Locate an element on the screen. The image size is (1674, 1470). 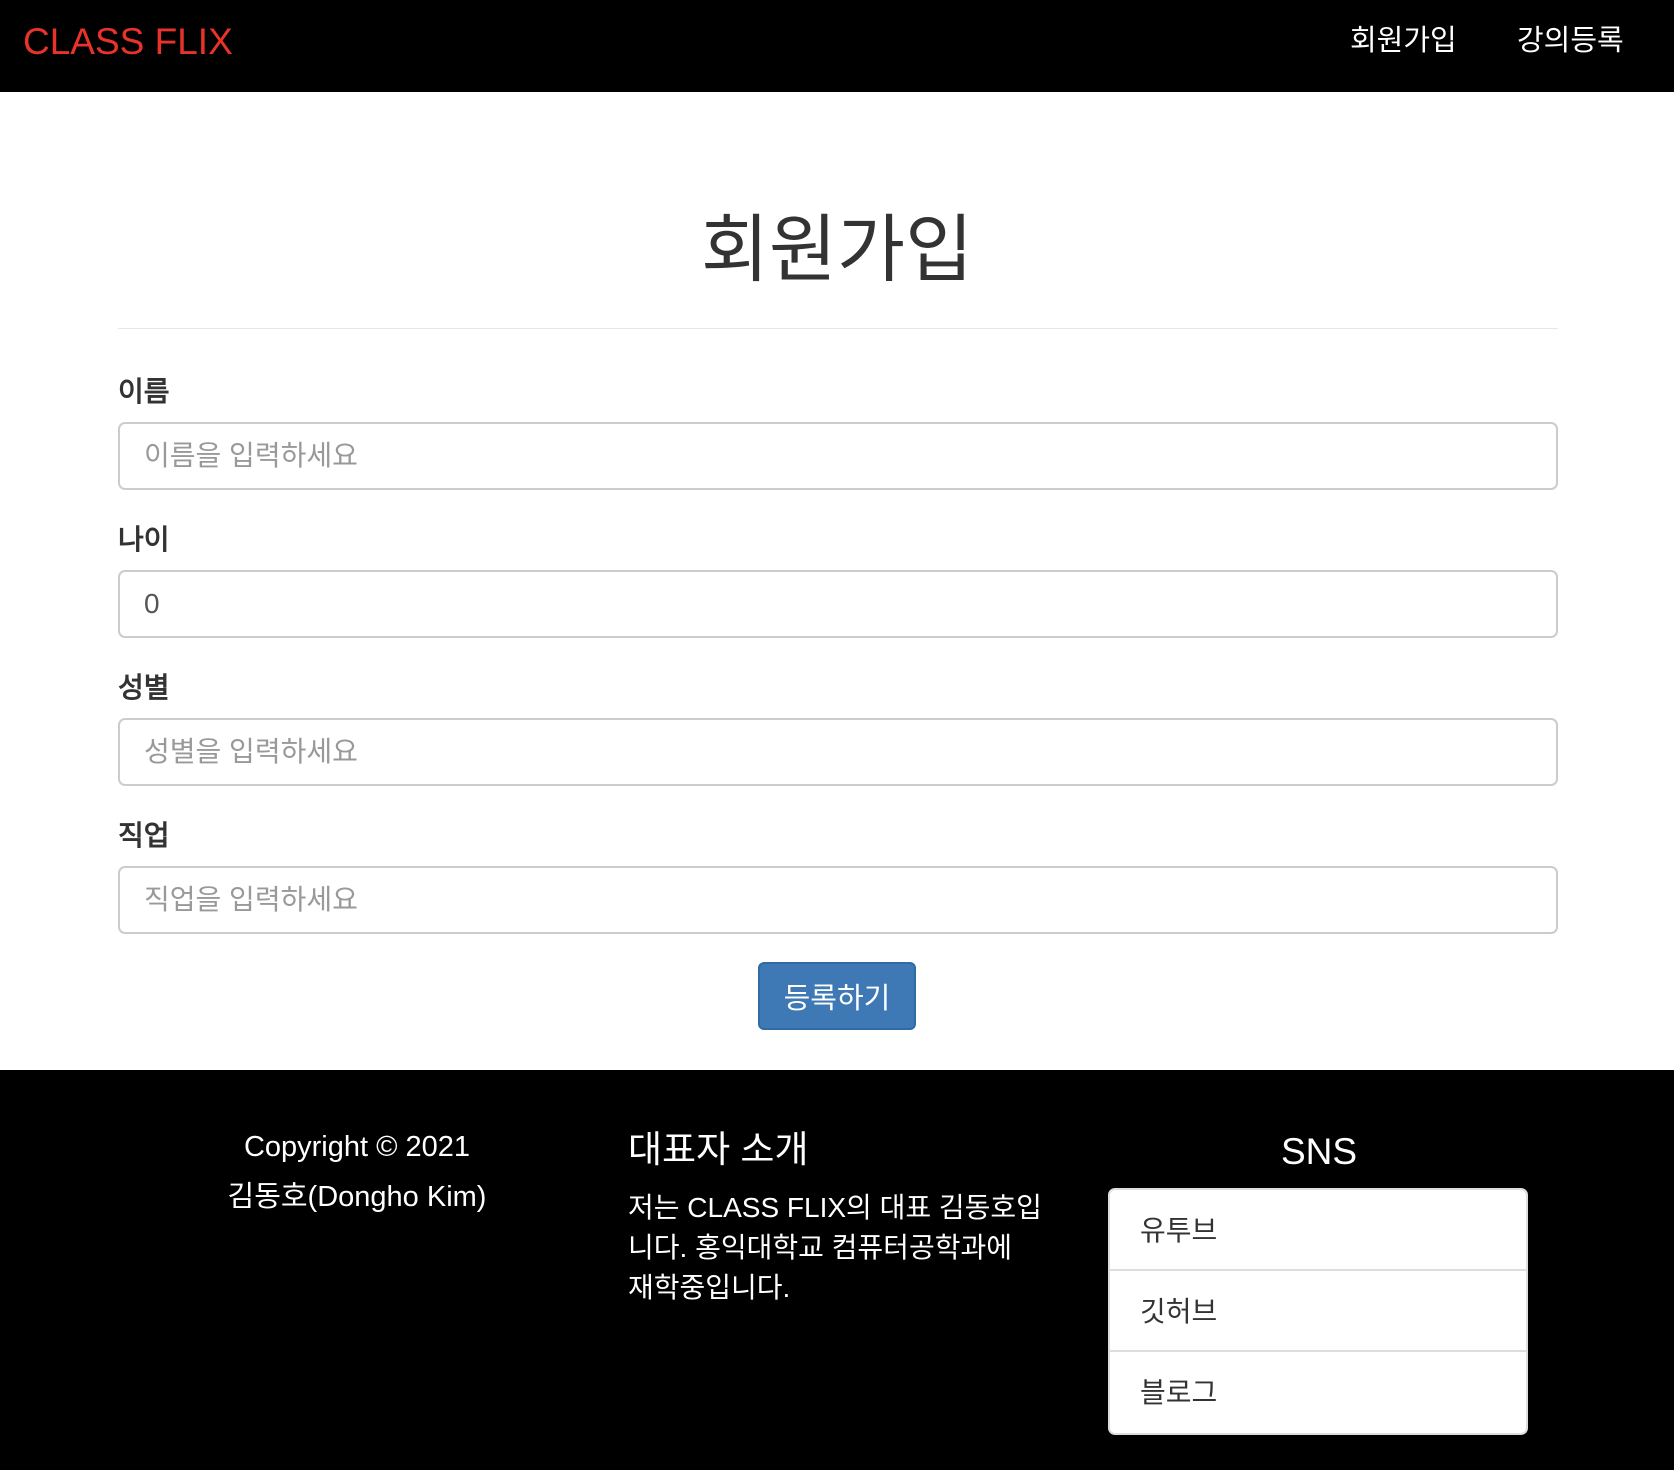
copyright-author: 김동호(Dongho Kim) is located at coordinates (357, 1197).